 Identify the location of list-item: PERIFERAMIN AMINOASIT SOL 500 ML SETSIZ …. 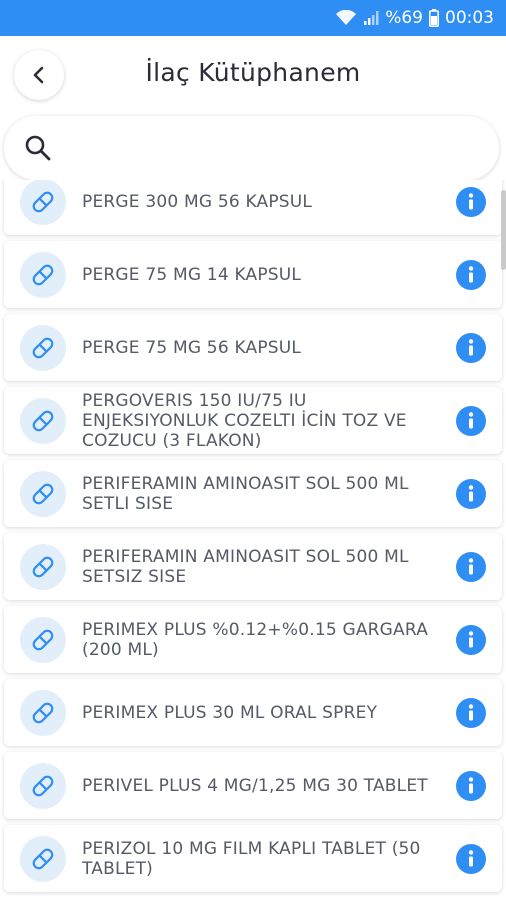
(253, 566).